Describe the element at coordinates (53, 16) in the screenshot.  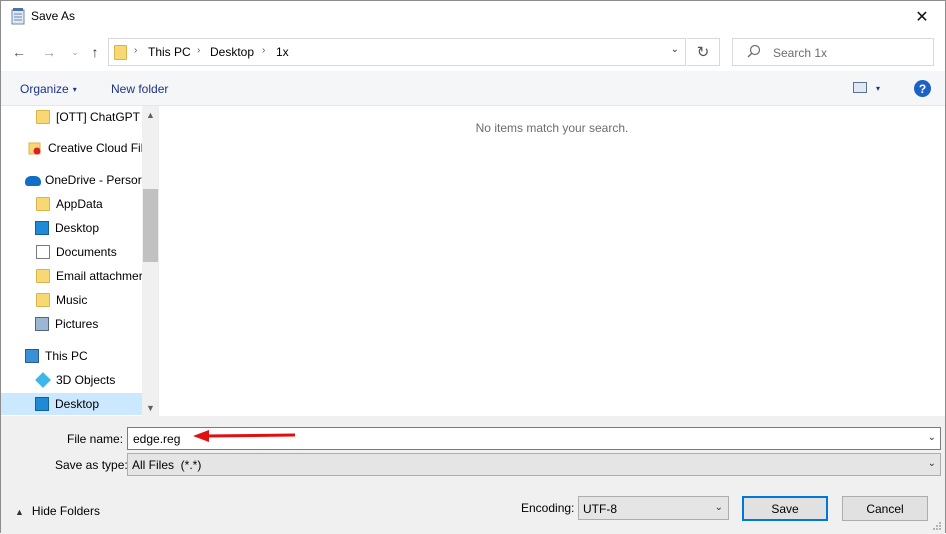
I see `window-title: Save As` at that location.